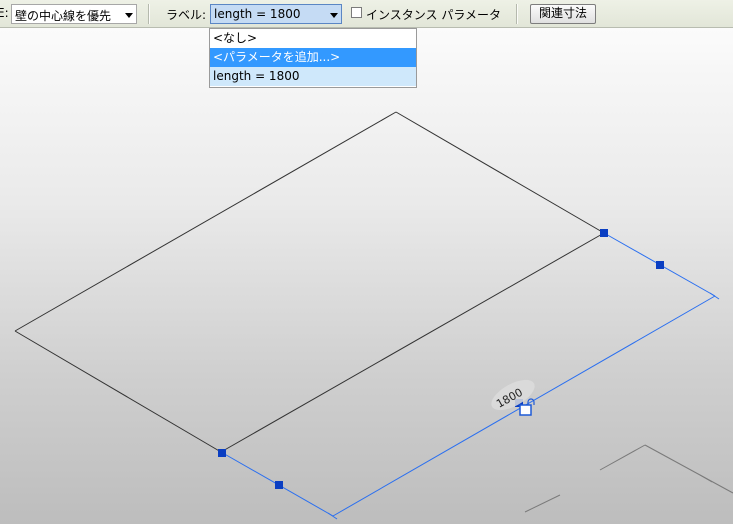  Describe the element at coordinates (500, 172) in the screenshot. I see `outline-edge-right` at that location.